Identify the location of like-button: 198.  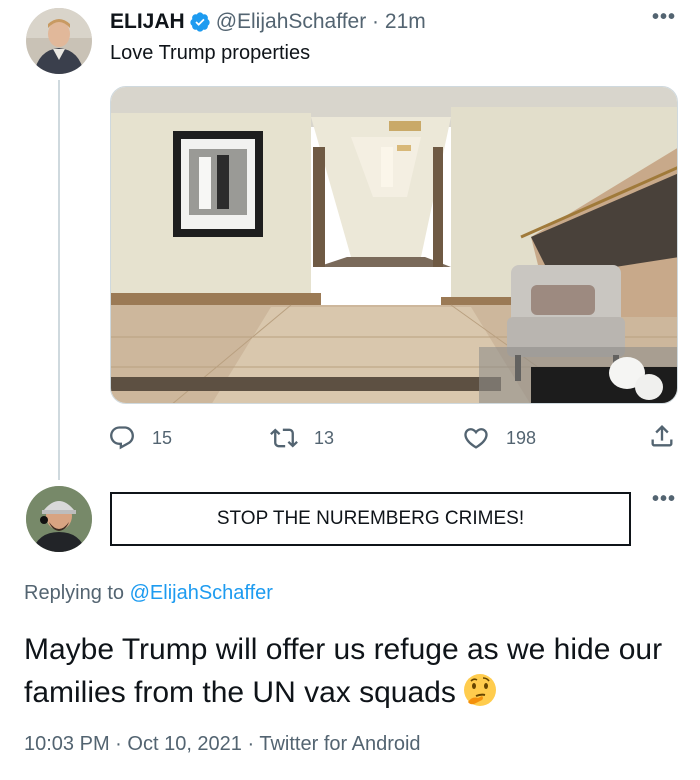
(499, 438).